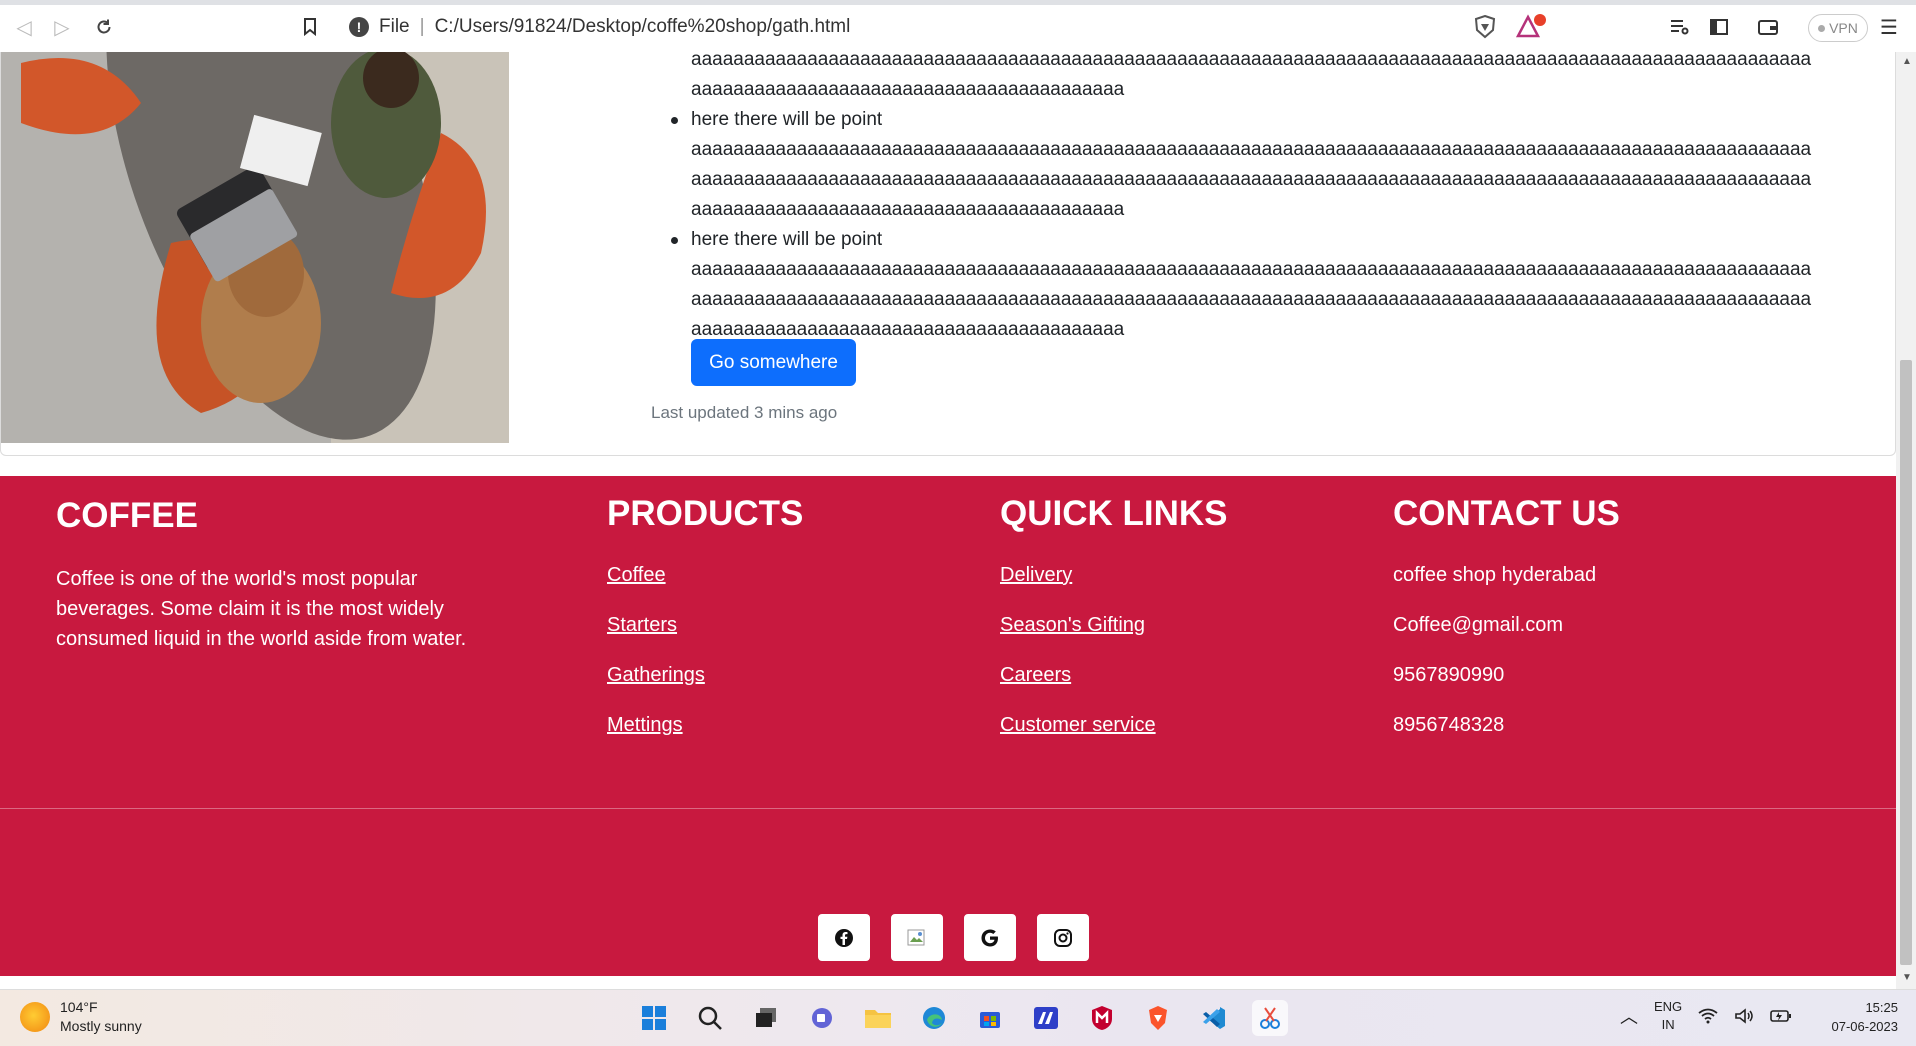  I want to click on snipping-tool-button, so click(1270, 1018).